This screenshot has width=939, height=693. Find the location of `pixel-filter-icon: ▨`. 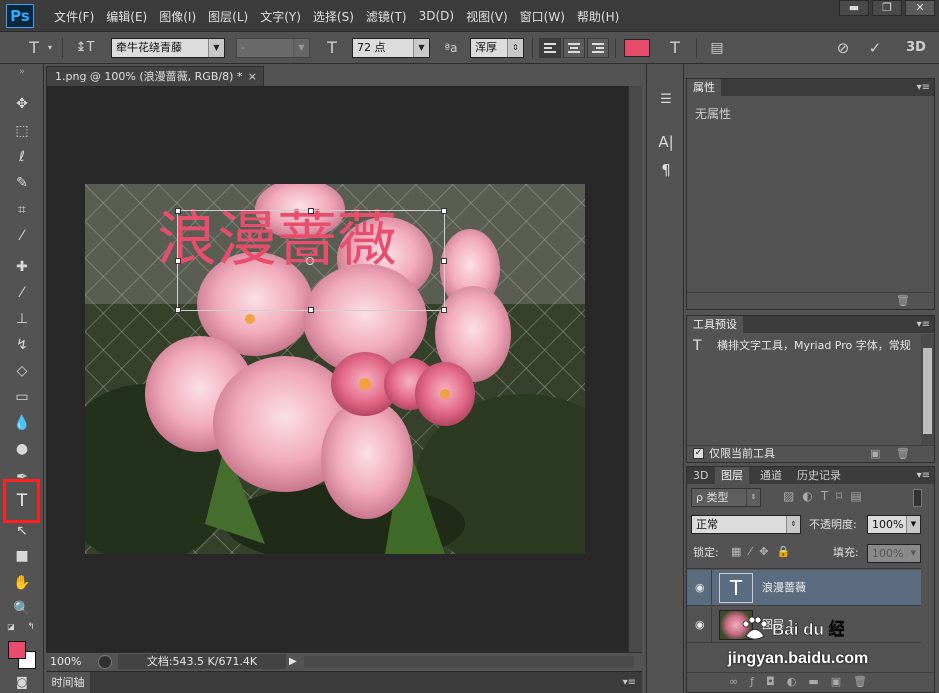

pixel-filter-icon: ▨ is located at coordinates (792, 496).